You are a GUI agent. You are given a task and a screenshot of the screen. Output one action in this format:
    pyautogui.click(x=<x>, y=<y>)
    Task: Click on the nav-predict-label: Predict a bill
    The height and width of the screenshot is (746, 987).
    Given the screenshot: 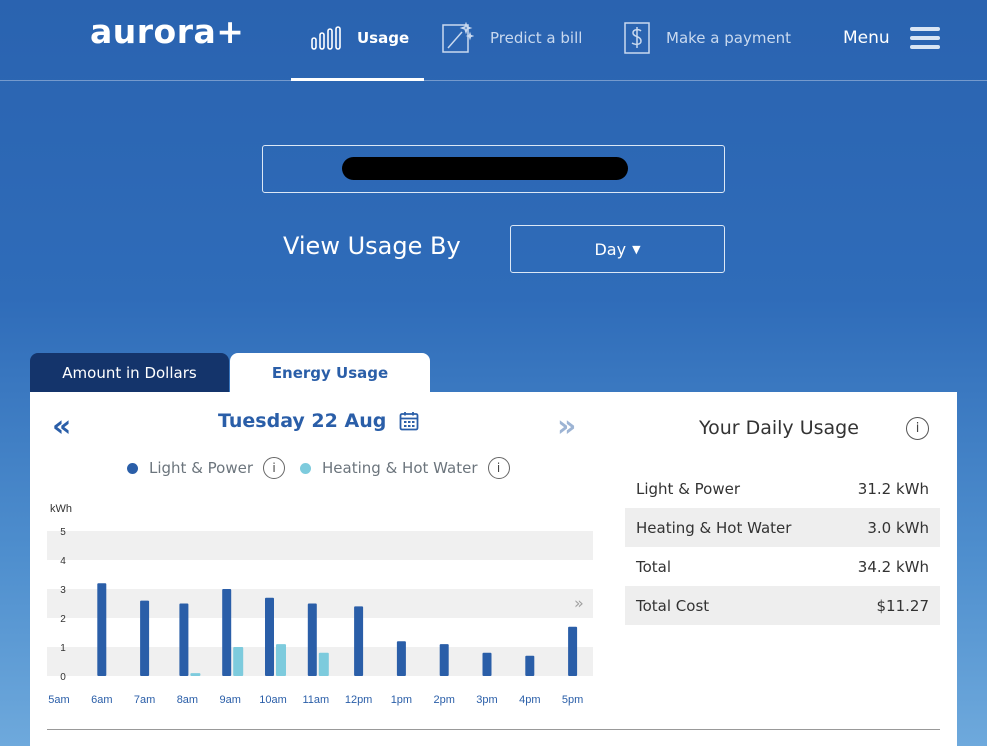 What is the action you would take?
    pyautogui.click(x=536, y=38)
    